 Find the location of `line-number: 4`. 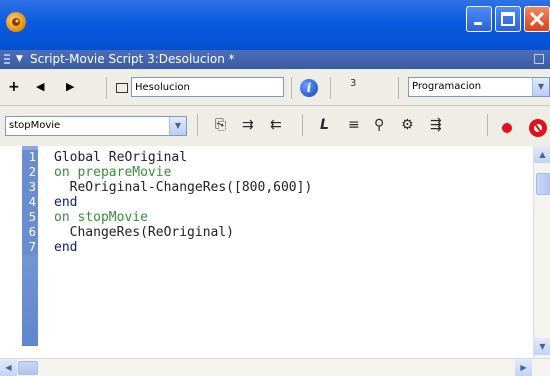

line-number: 4 is located at coordinates (30, 202).